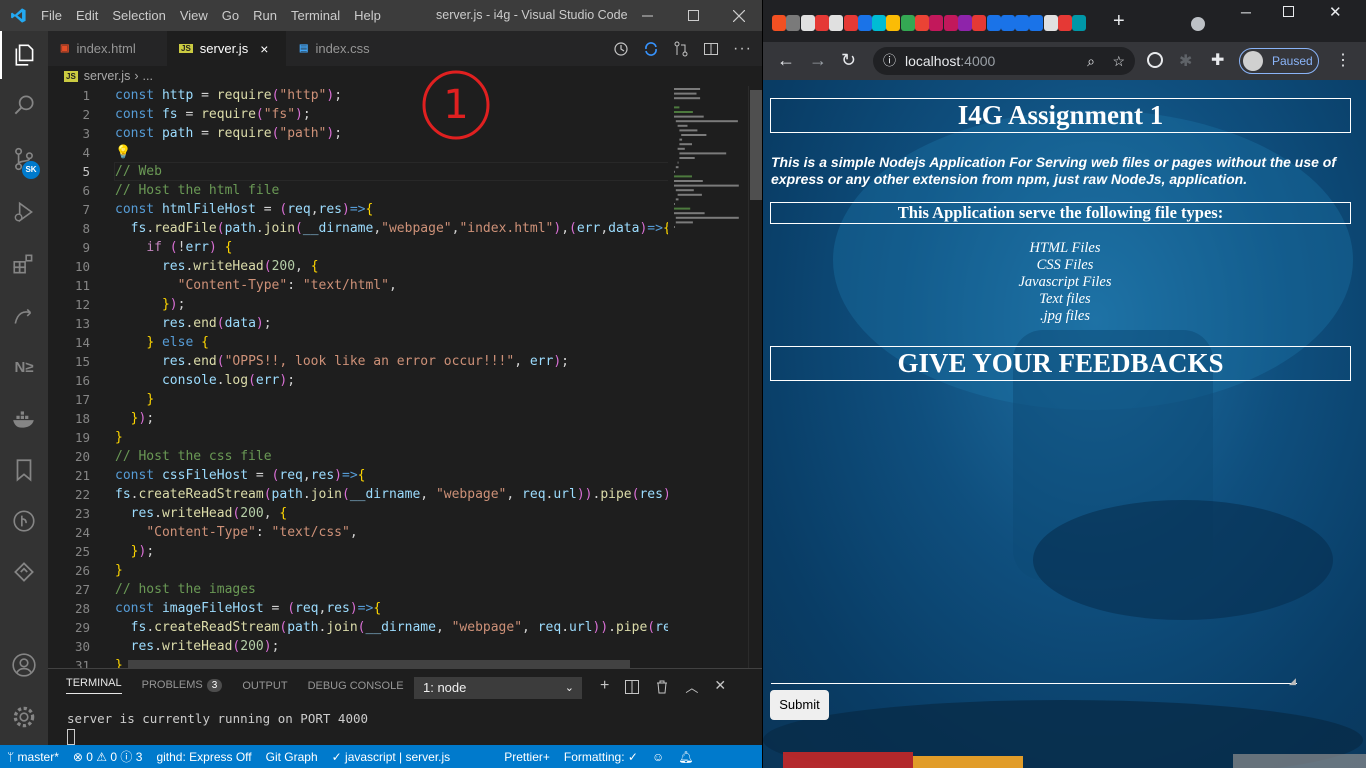 This screenshot has width=1366, height=768. Describe the element at coordinates (632, 687) in the screenshot. I see `split-terminal-icon` at that location.